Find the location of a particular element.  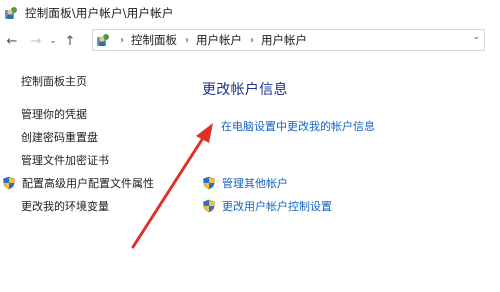

sidebar-item-environment-variables: 更改我的环境变量 is located at coordinates (65, 206).